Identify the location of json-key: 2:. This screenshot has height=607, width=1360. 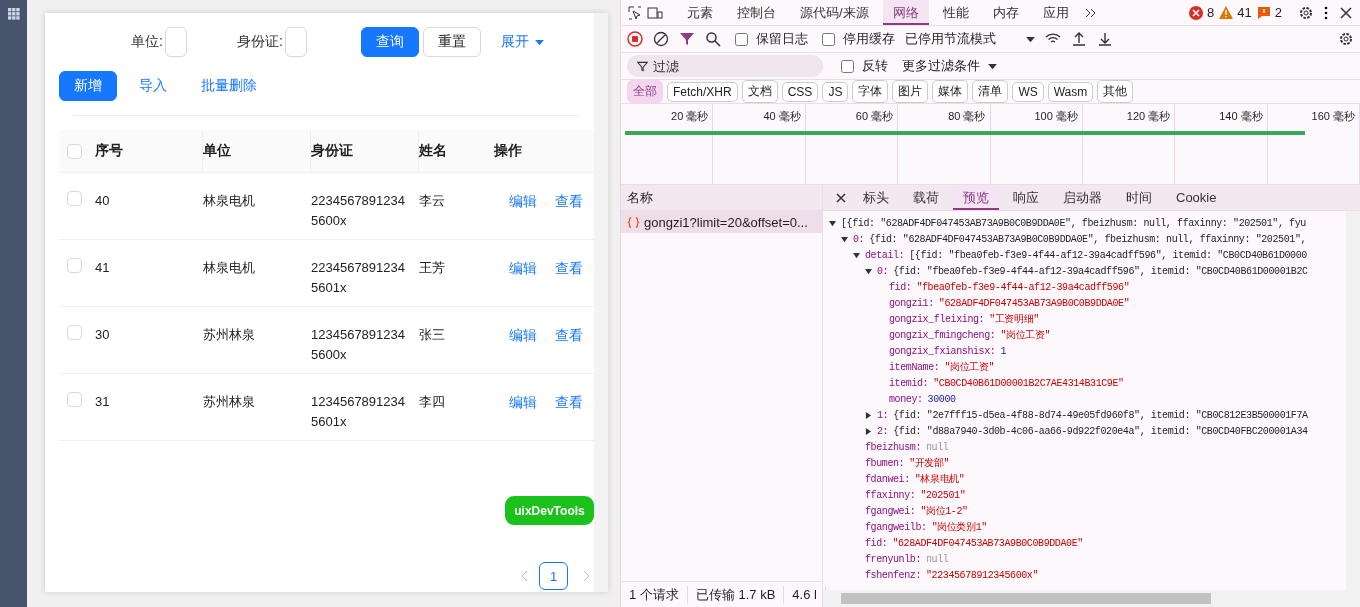
(883, 431).